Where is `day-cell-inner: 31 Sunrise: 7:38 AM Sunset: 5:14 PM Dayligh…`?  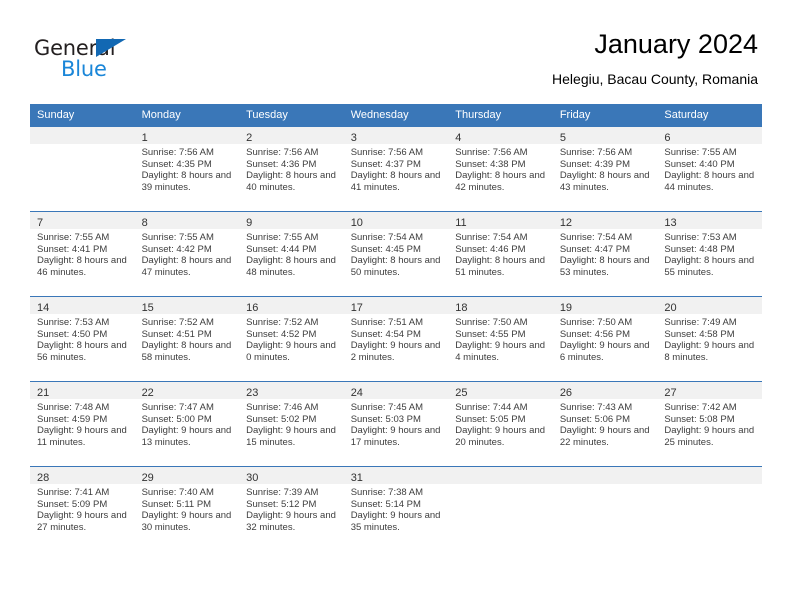 day-cell-inner: 31 Sunrise: 7:38 AM Sunset: 5:14 PM Dayligh… is located at coordinates (396, 509).